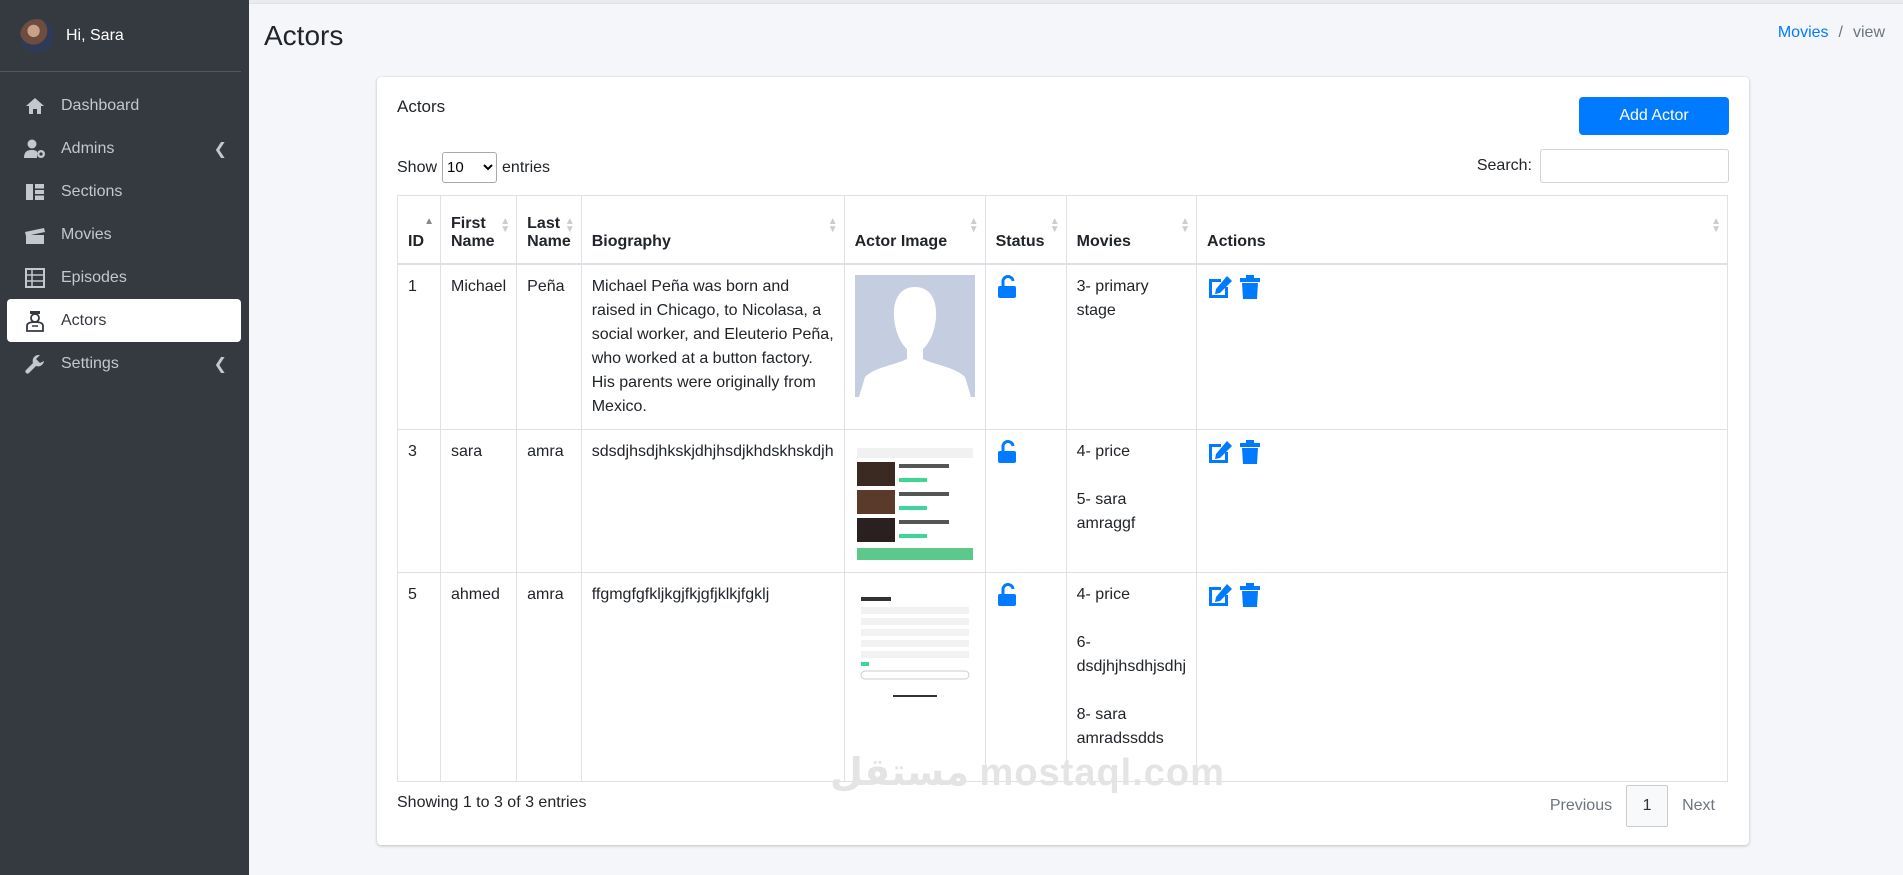 This screenshot has width=1903, height=875. Describe the element at coordinates (1131, 230) in the screenshot. I see `column-header-movies: Movies ▲ ▼` at that location.